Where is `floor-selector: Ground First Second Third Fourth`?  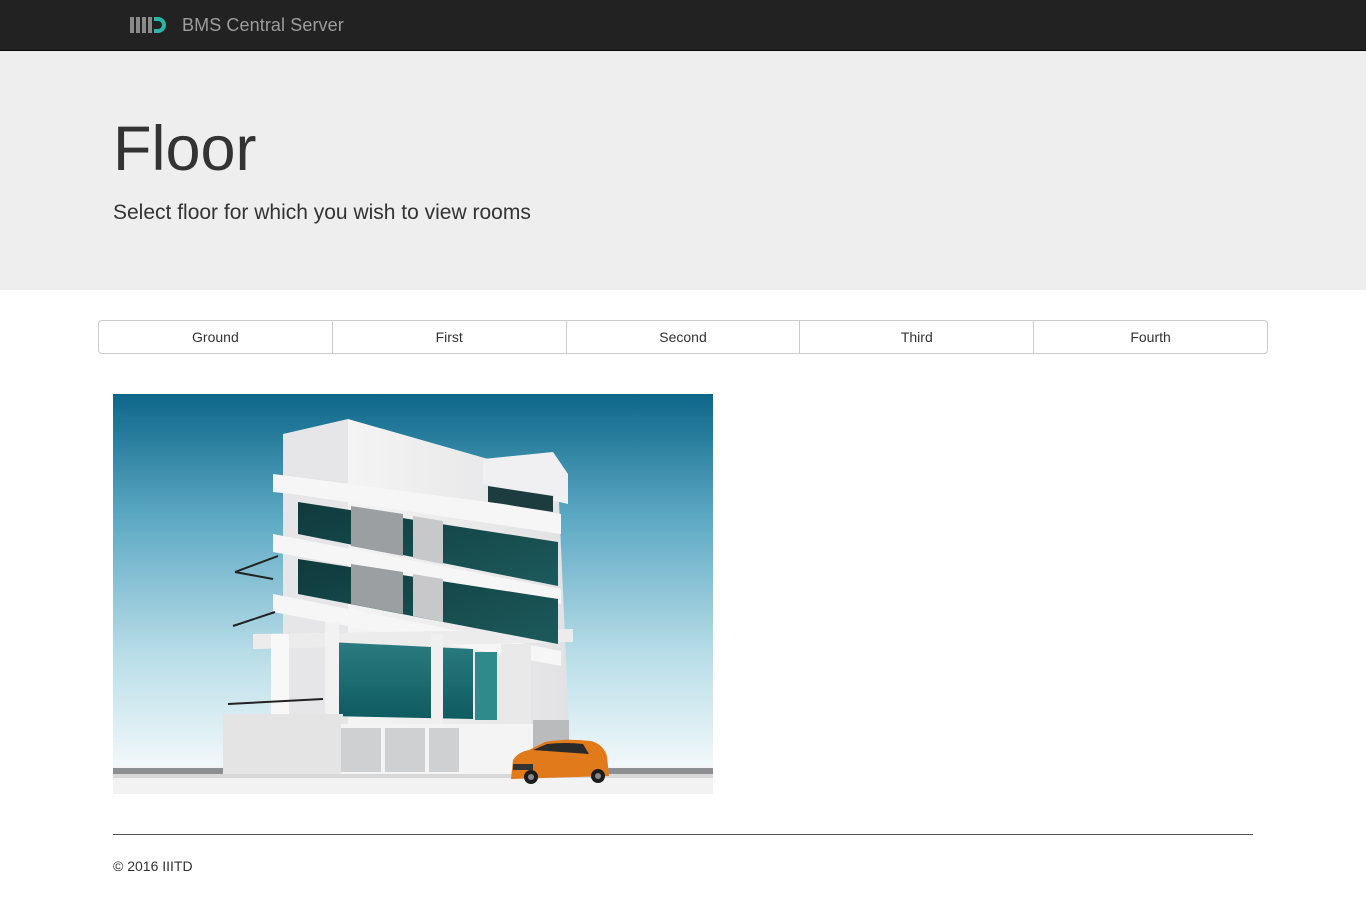 floor-selector: Ground First Second Third Fourth is located at coordinates (683, 337).